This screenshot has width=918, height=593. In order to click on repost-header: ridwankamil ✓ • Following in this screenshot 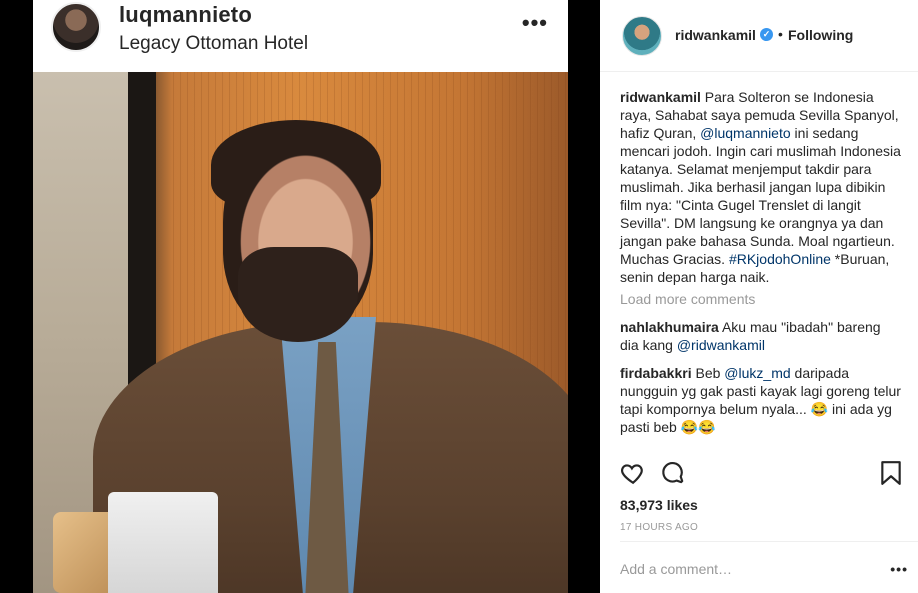, I will do `click(759, 36)`.